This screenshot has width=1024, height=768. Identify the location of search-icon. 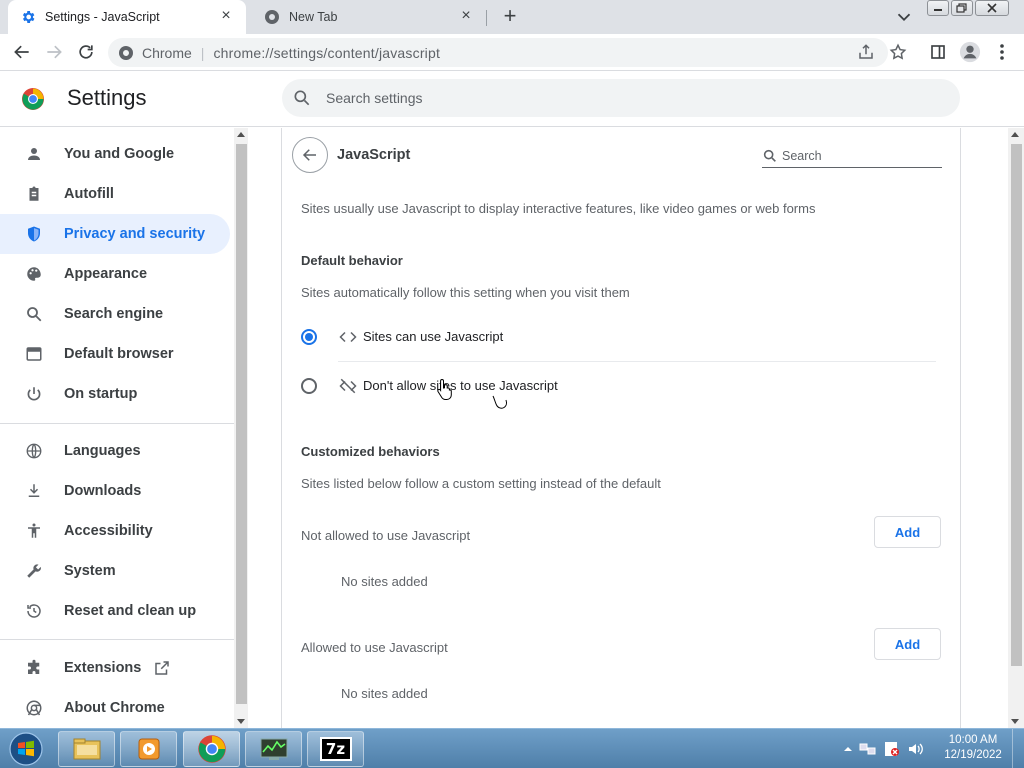
(302, 98).